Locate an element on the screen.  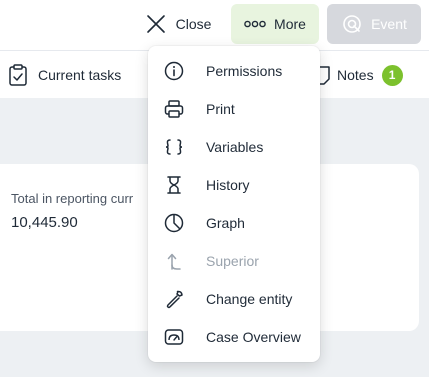
menu-item-variables: Variables is located at coordinates (234, 147).